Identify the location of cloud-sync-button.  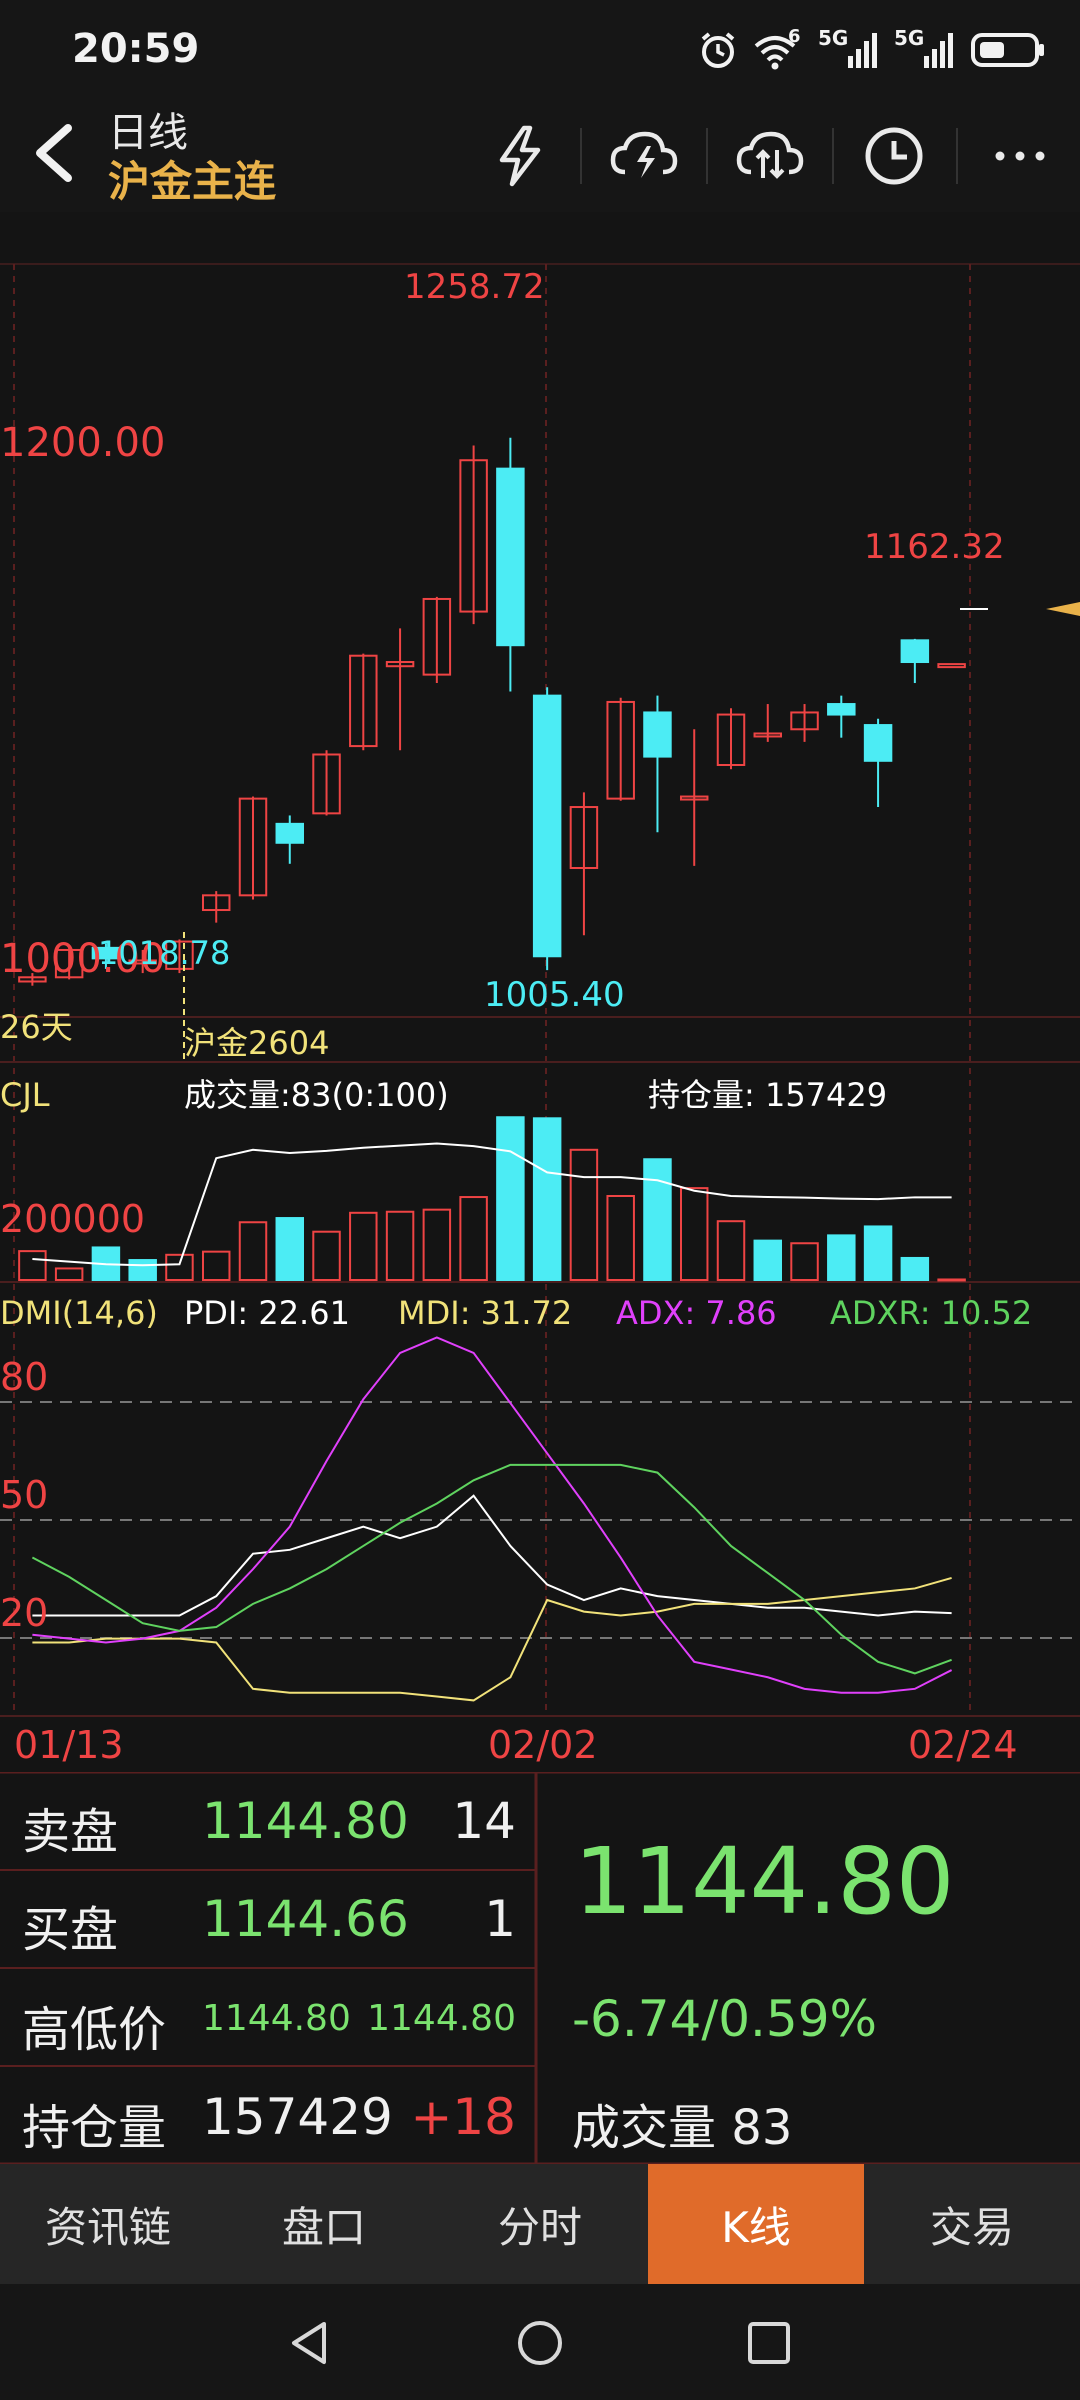
(770, 156).